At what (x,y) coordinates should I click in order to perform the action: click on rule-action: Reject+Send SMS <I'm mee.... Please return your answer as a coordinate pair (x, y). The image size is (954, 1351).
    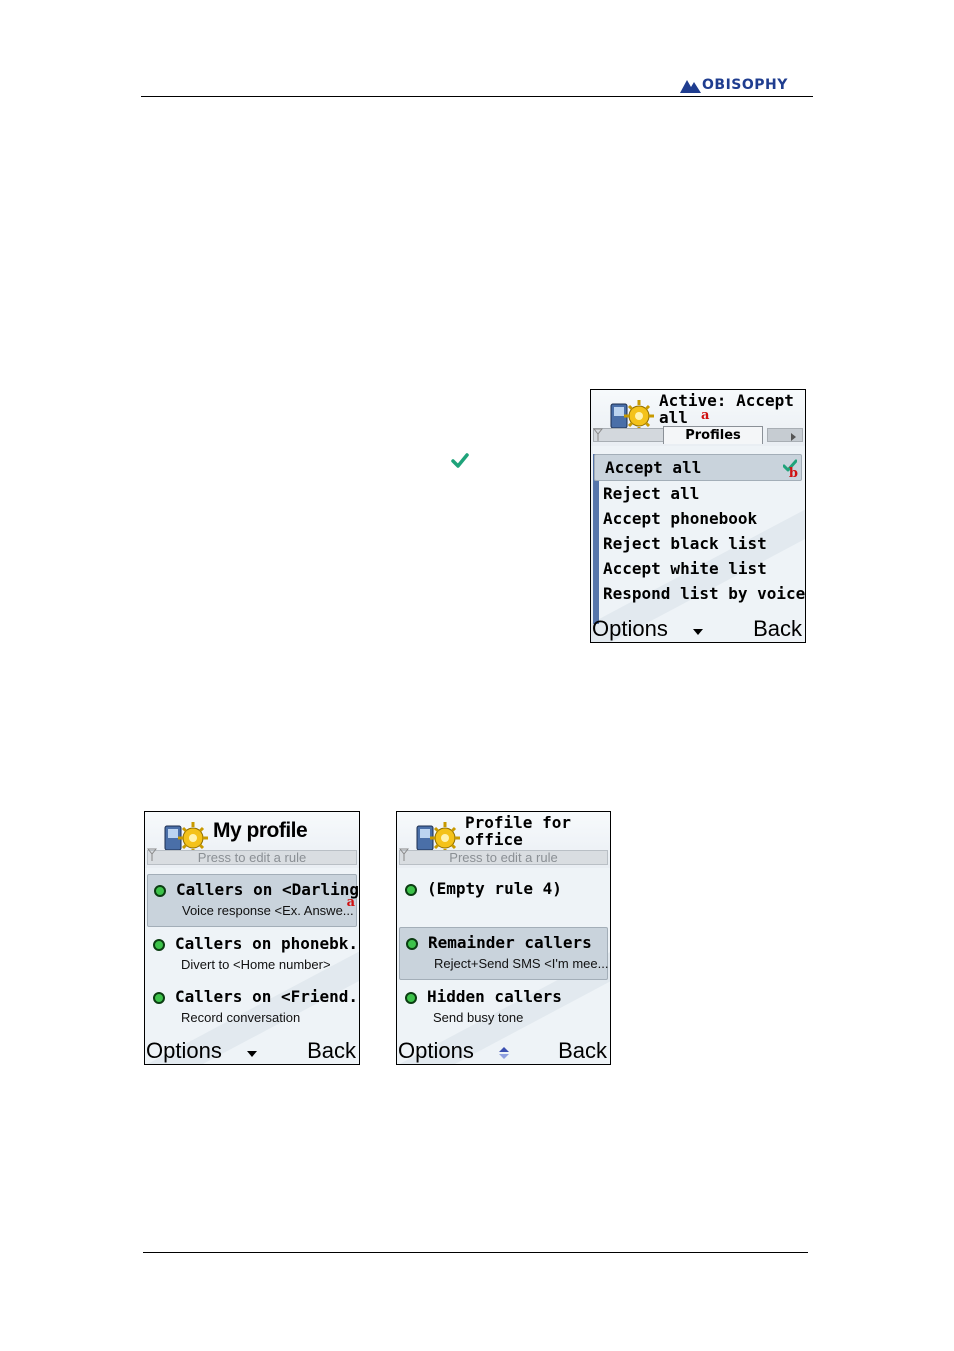
    Looking at the image, I should click on (521, 963).